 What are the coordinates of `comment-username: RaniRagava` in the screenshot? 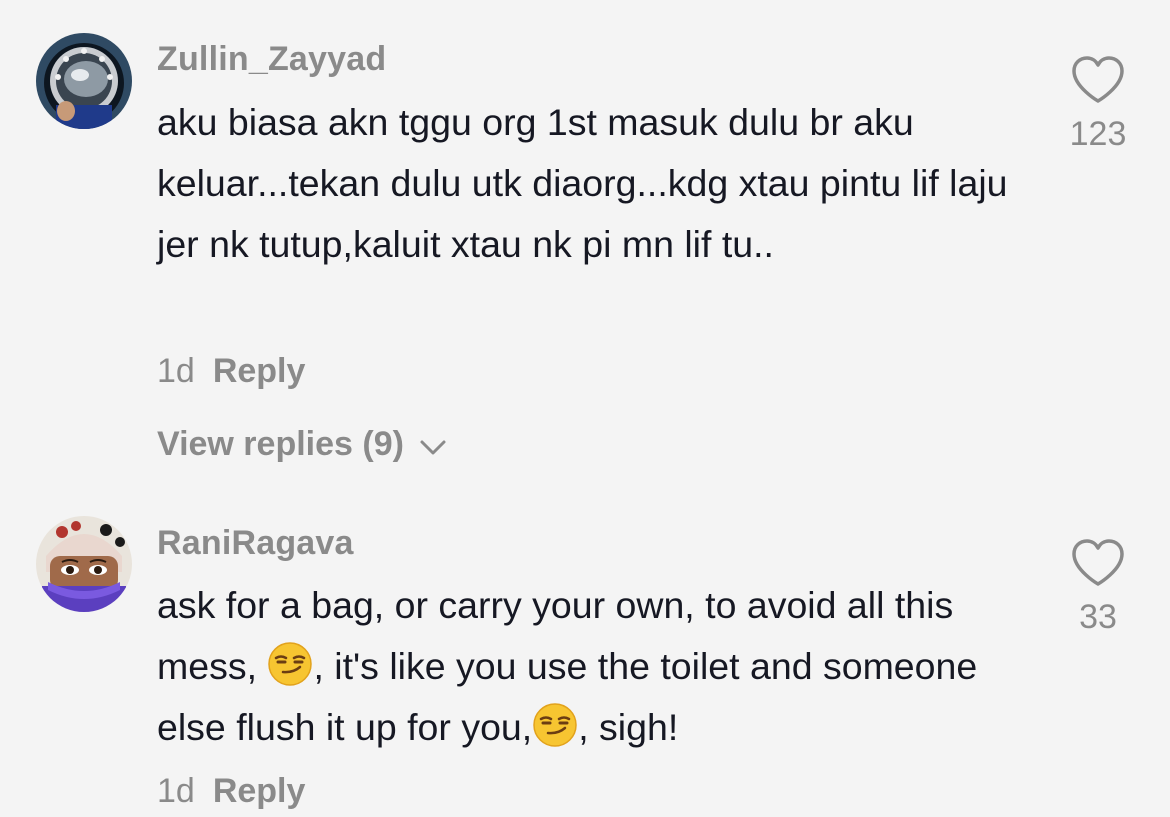 It's located at (255, 543).